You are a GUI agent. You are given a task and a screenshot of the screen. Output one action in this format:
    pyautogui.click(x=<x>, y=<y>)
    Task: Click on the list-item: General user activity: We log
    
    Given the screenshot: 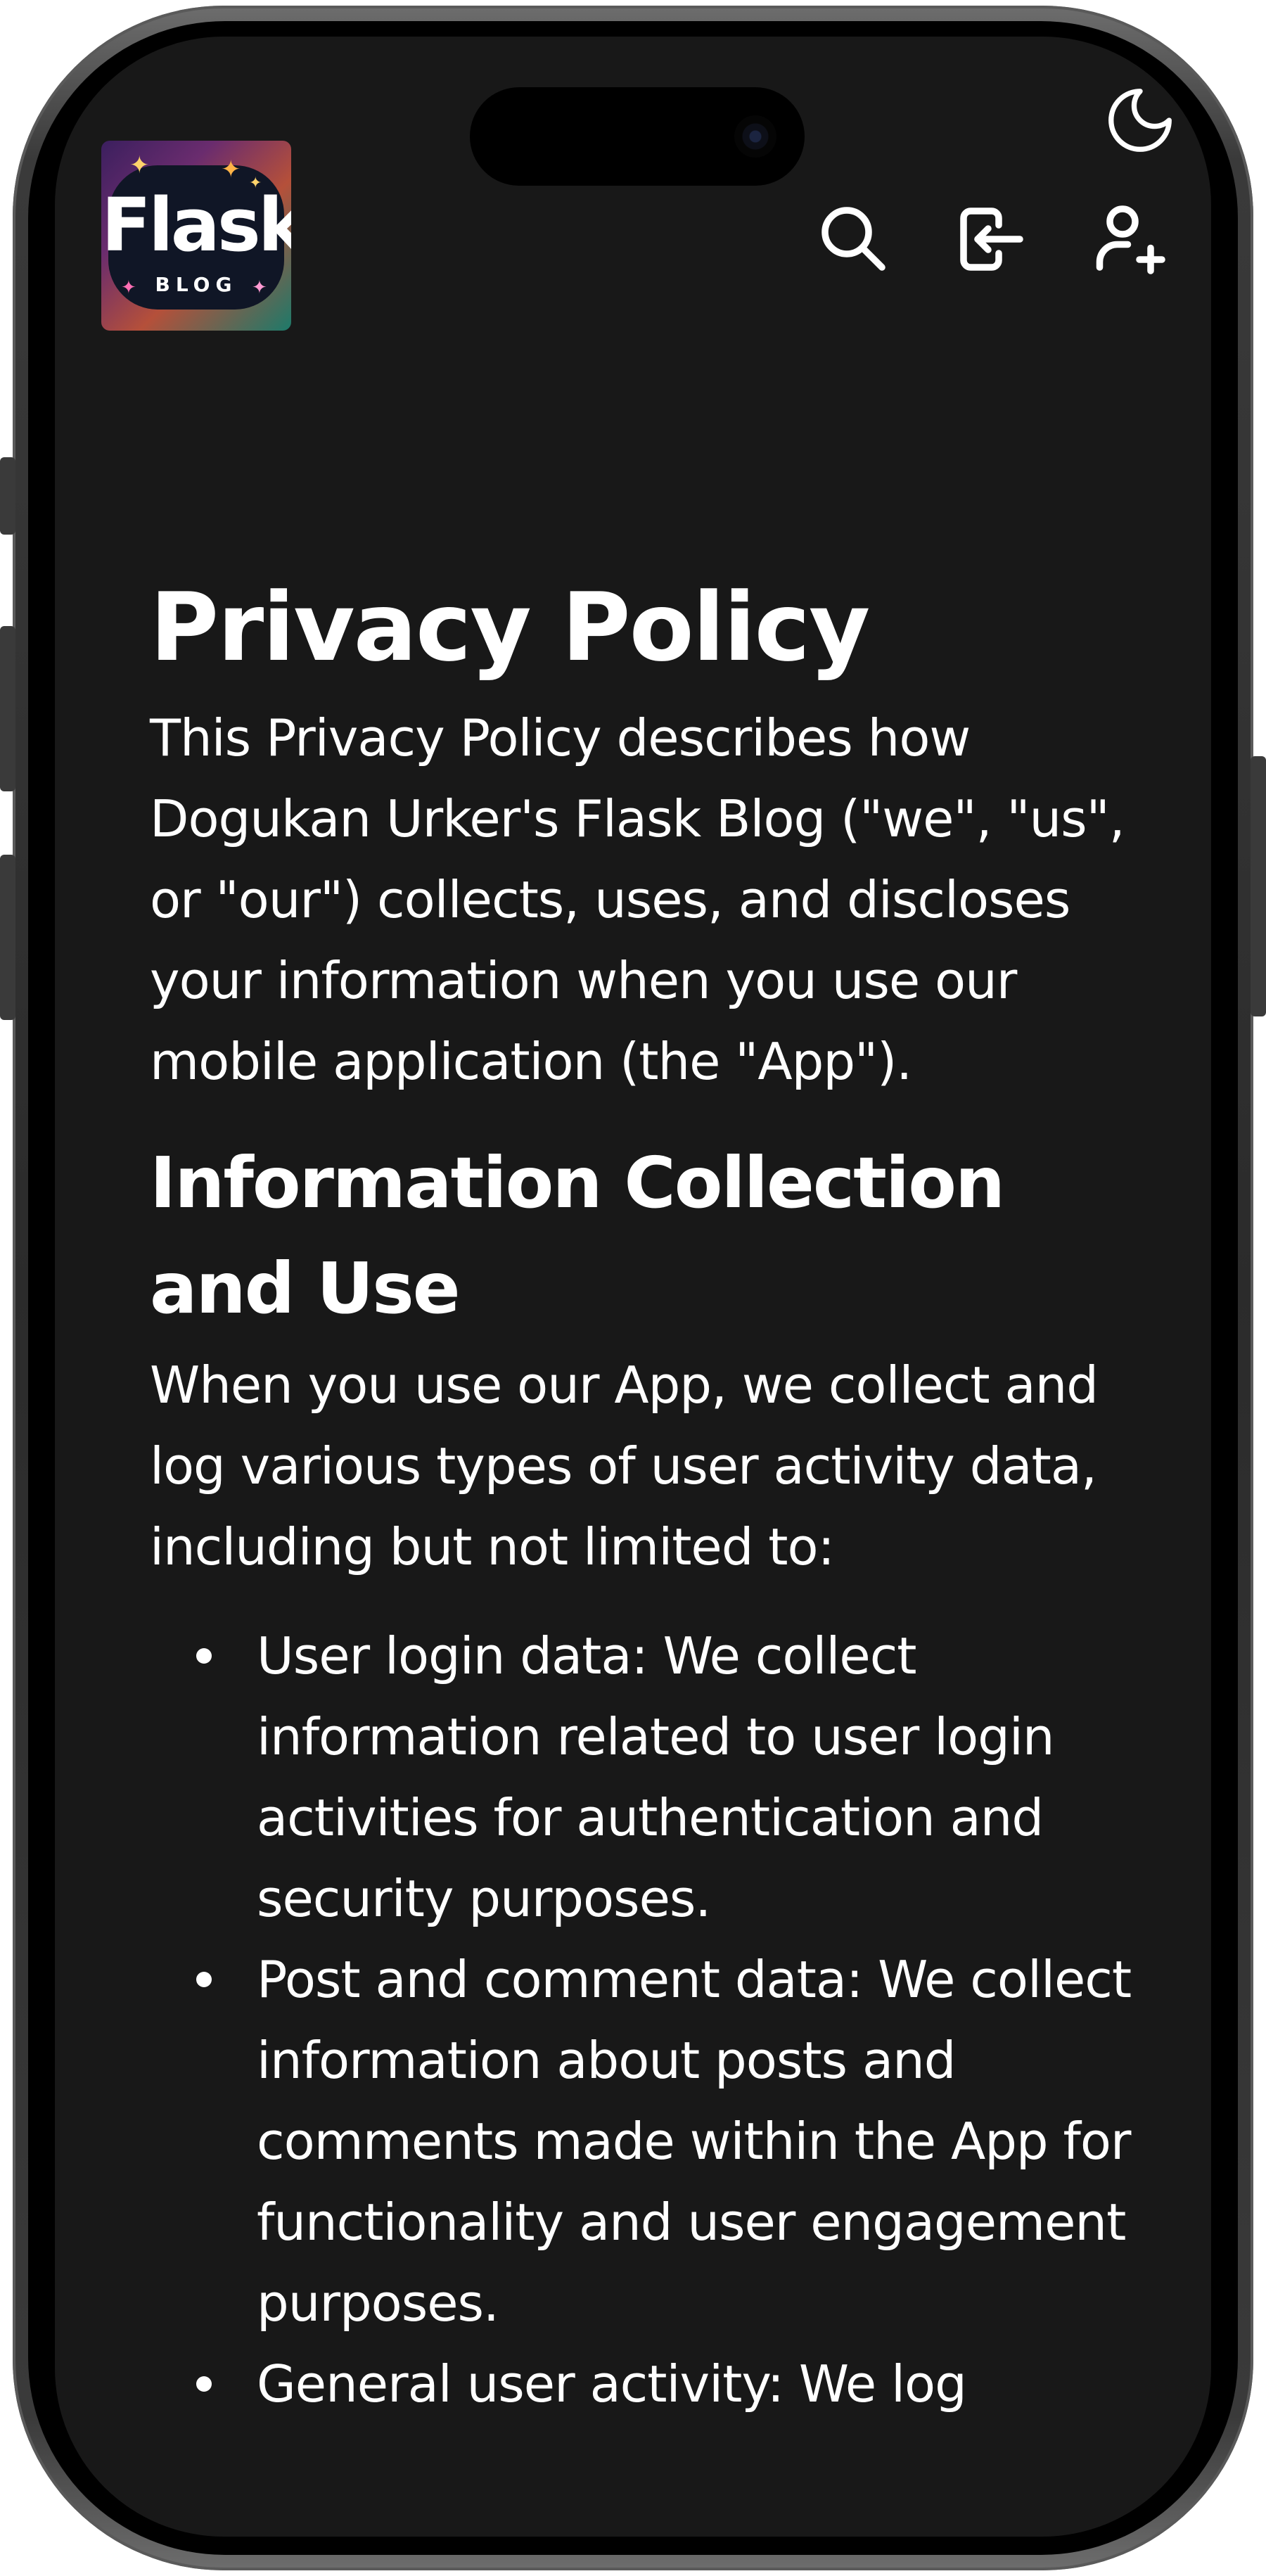 What is the action you would take?
    pyautogui.click(x=665, y=2384)
    